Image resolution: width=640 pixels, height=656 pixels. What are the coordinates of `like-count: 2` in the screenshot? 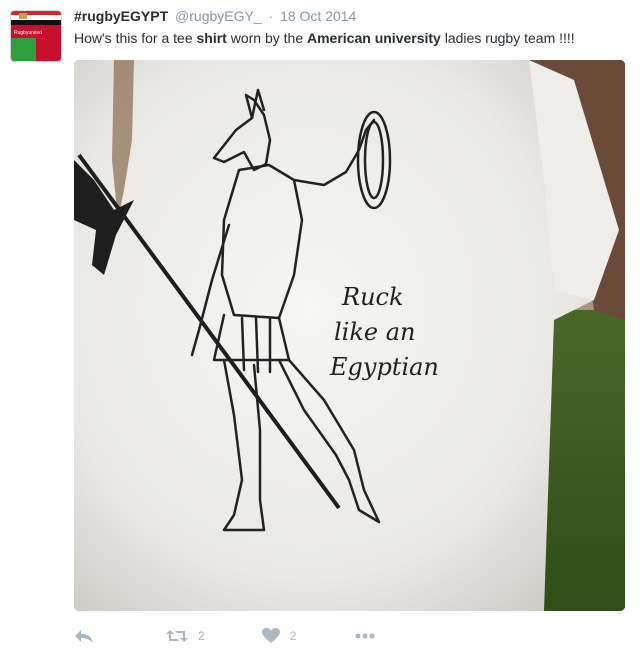 It's located at (293, 636).